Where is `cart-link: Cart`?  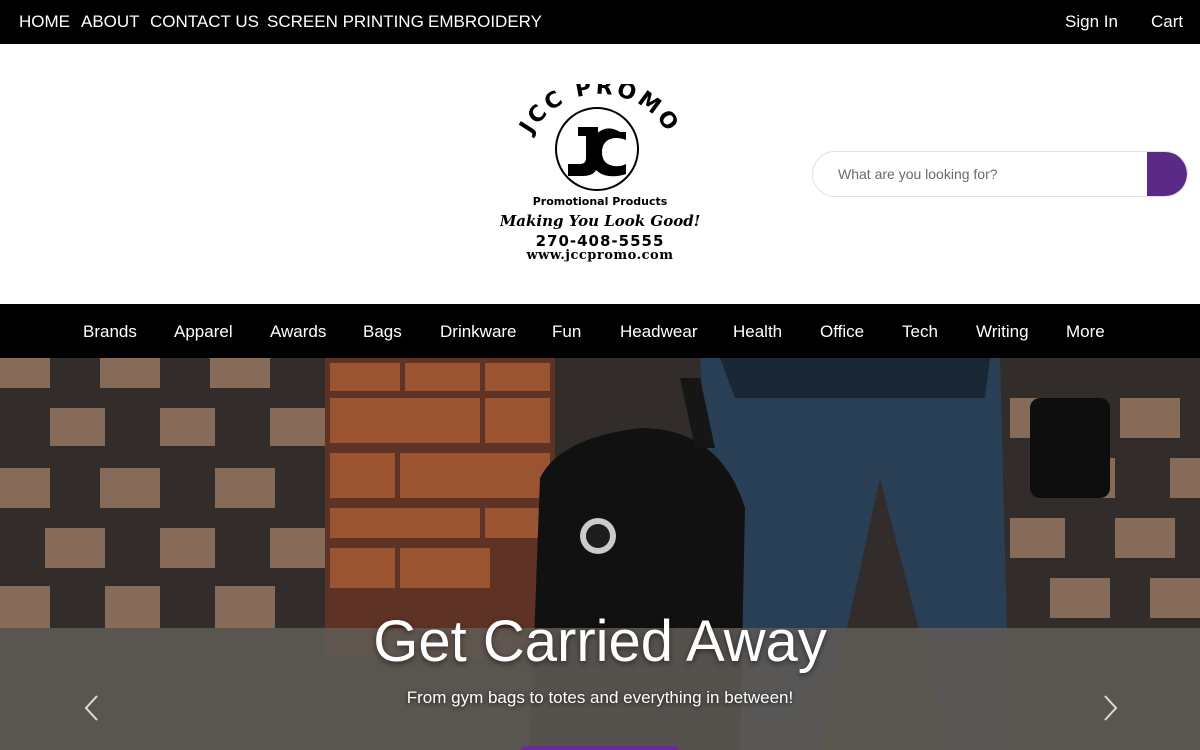
cart-link: Cart is located at coordinates (1167, 22).